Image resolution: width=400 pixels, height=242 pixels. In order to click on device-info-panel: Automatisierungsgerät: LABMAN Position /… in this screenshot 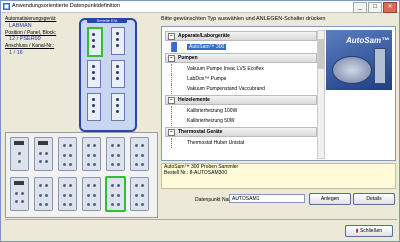, I will do `click(40, 72)`.